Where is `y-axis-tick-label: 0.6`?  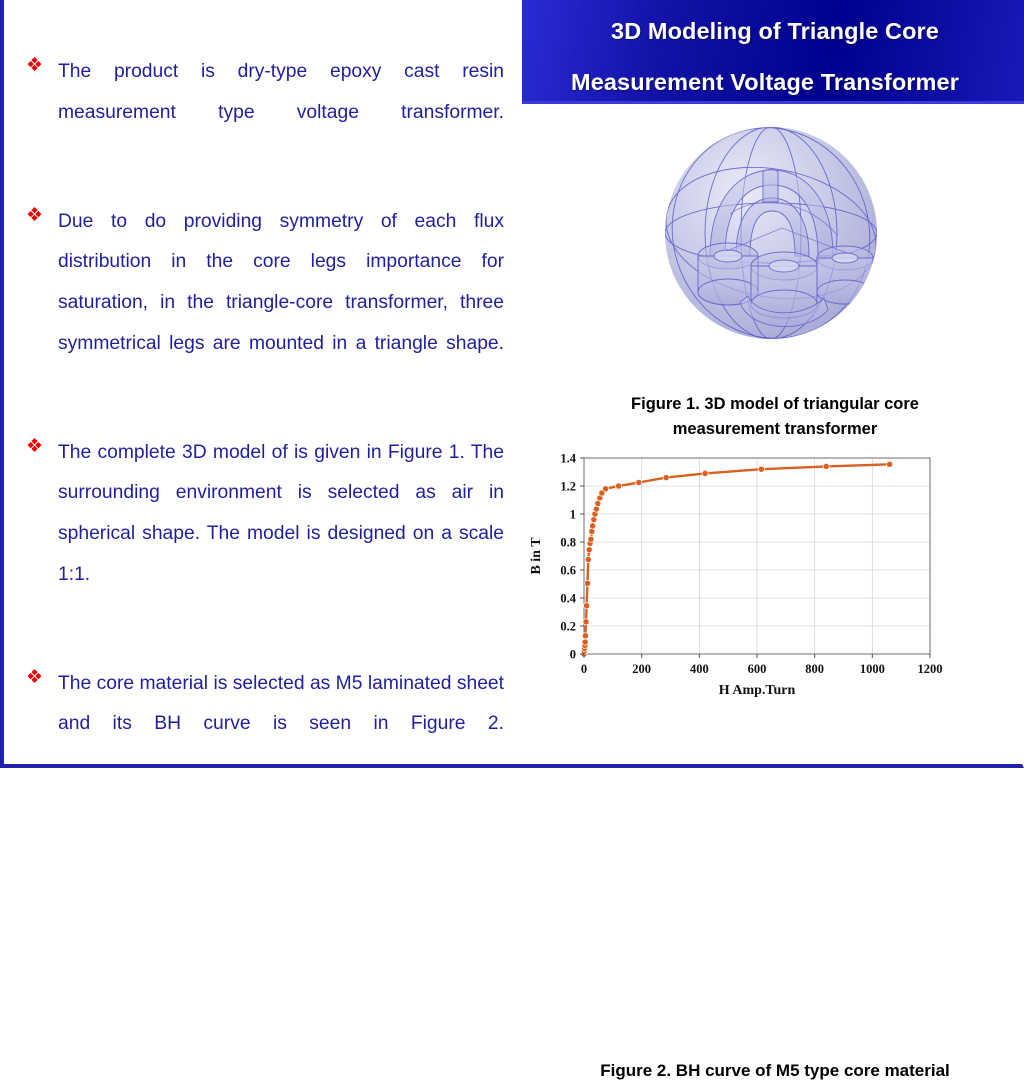
y-axis-tick-label: 0.6 is located at coordinates (568, 571).